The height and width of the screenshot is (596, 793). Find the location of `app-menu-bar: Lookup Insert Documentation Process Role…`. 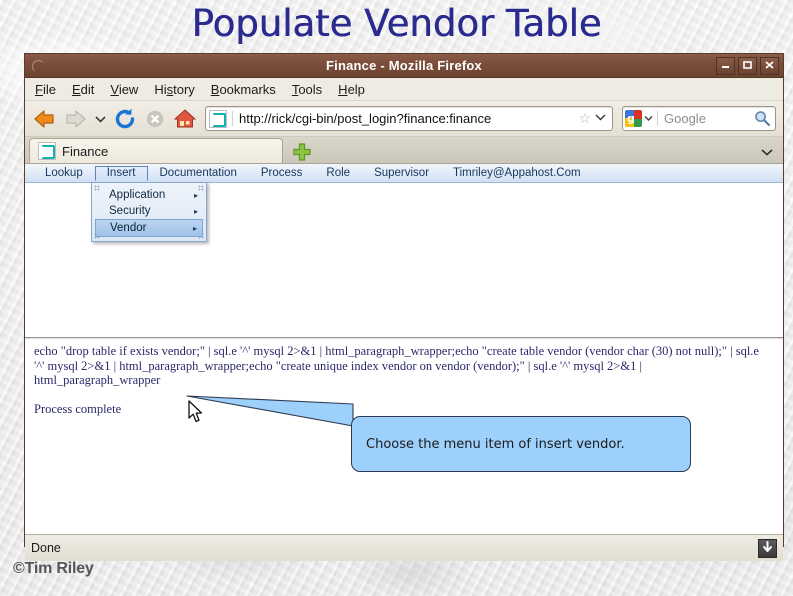

app-menu-bar: Lookup Insert Documentation Process Role… is located at coordinates (404, 173).